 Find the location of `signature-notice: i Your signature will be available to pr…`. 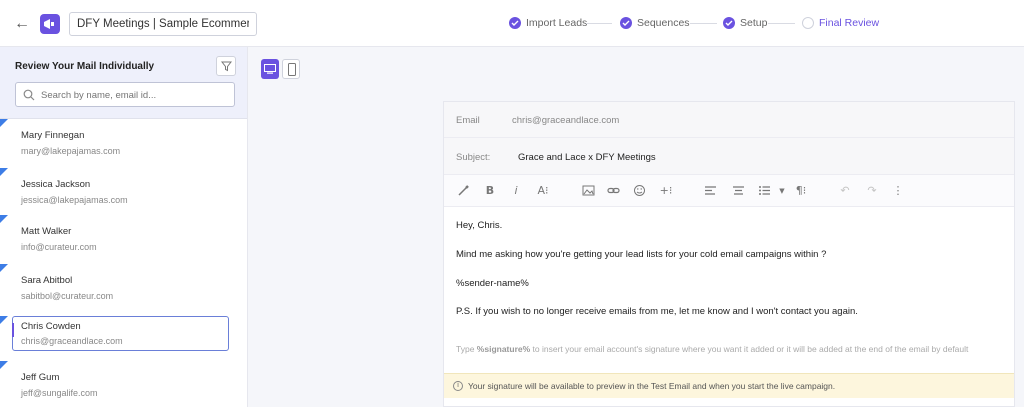

signature-notice: i Your signature will be available to pr… is located at coordinates (729, 385).